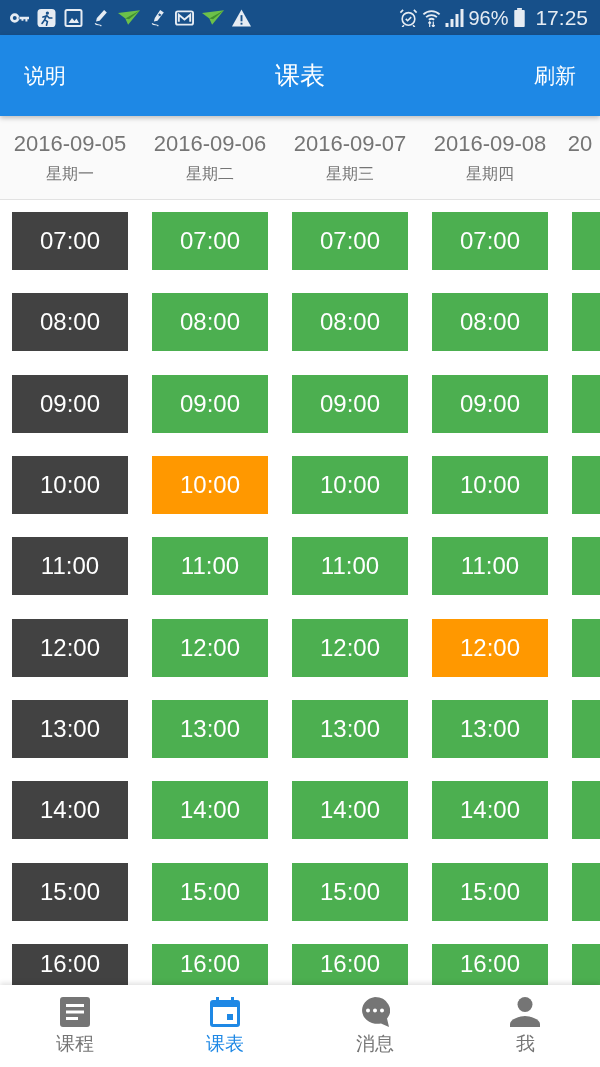 This screenshot has width=600, height=1067. What do you see at coordinates (46, 17) in the screenshot?
I see `runner-icon` at bounding box center [46, 17].